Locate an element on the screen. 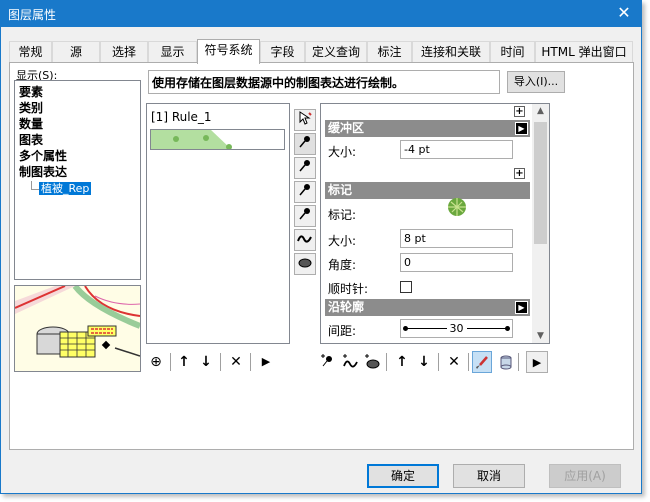 The image size is (650, 502). remove-rule-icon: ✕ is located at coordinates (236, 362).